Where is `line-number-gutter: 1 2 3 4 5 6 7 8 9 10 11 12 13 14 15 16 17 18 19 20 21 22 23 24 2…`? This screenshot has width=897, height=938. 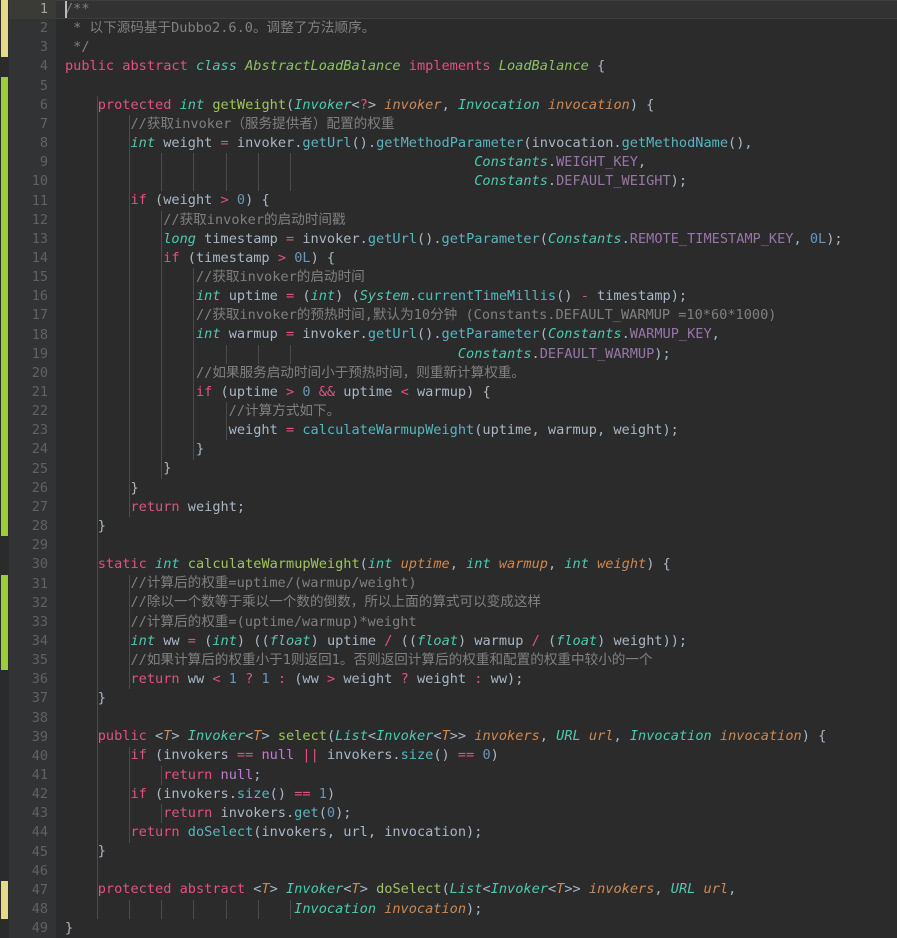
line-number-gutter: 1 2 3 4 5 6 7 8 9 10 11 12 13 14 15 16 17 18 19 20 21 22 23 24 2… is located at coordinates (32, 469).